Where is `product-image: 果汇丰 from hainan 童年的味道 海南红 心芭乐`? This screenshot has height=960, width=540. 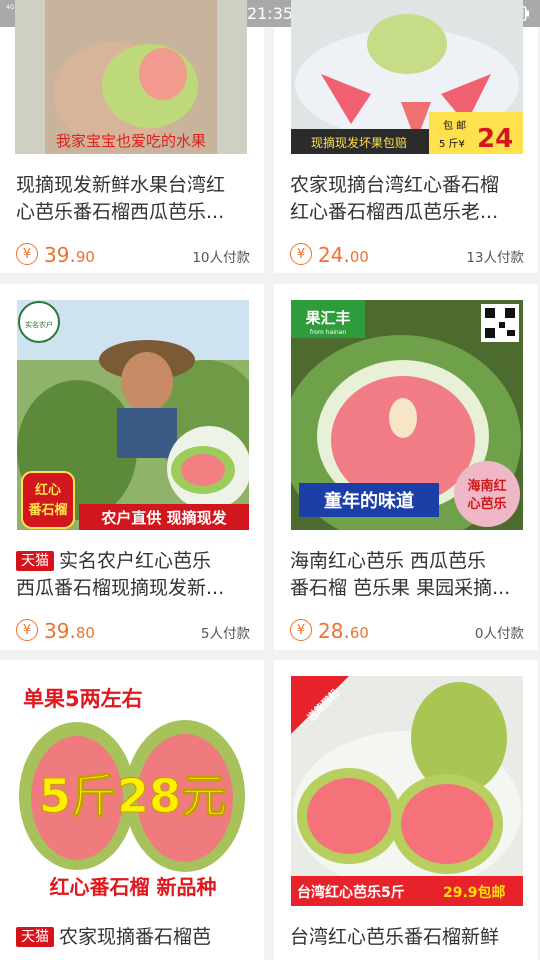 product-image: 果汇丰 from hainan 童年的味道 海南红 心芭乐 is located at coordinates (407, 415).